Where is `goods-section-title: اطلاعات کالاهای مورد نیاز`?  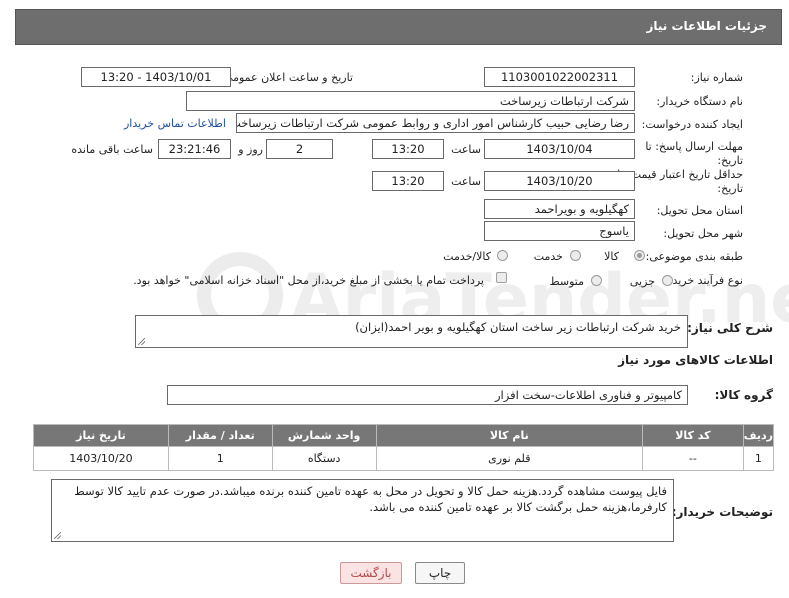
goods-section-title: اطلاعات کالاهای مورد نیاز is located at coordinates (695, 360).